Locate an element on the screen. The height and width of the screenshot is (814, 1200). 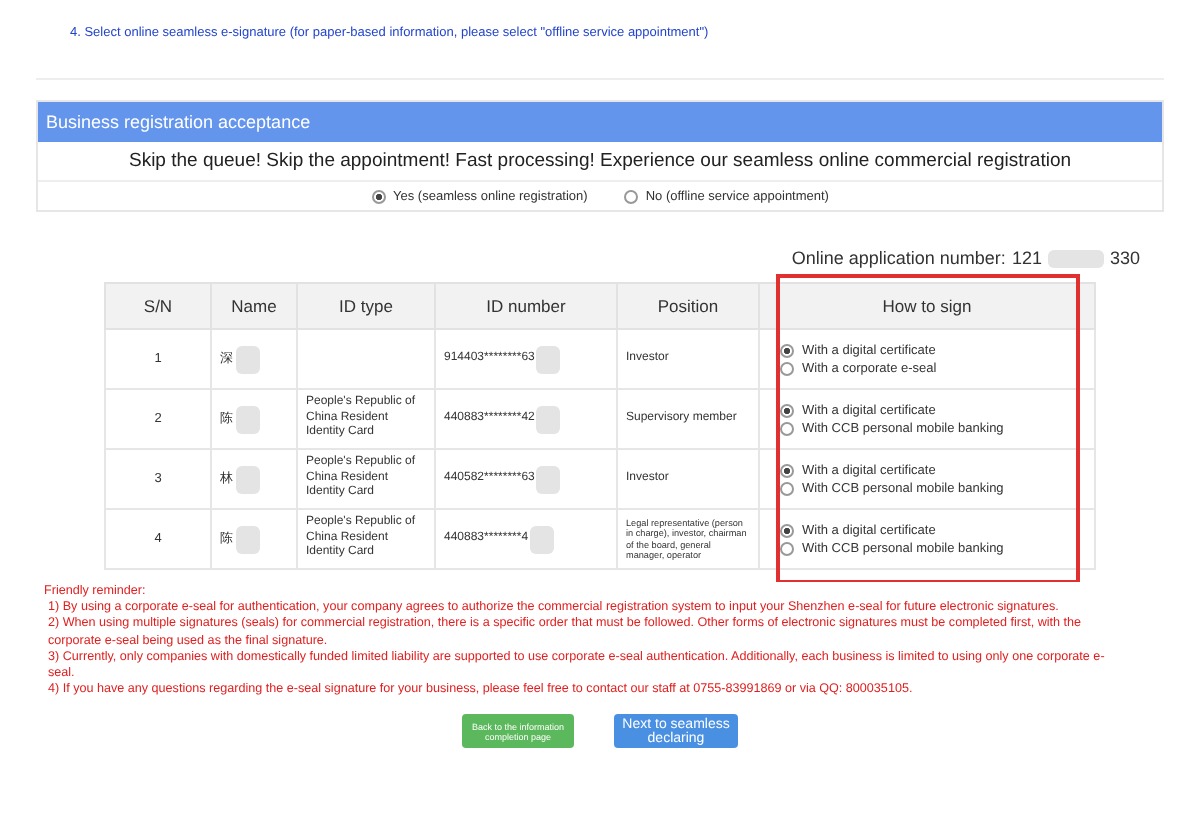
application-number-end: 330 is located at coordinates (1124, 258).